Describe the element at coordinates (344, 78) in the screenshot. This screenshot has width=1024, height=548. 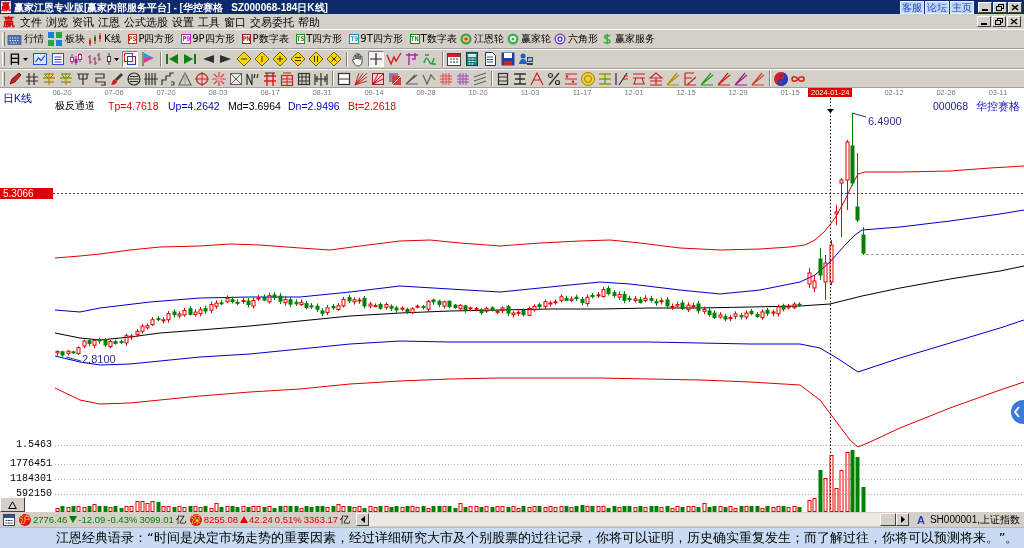
I see `square-icon` at that location.